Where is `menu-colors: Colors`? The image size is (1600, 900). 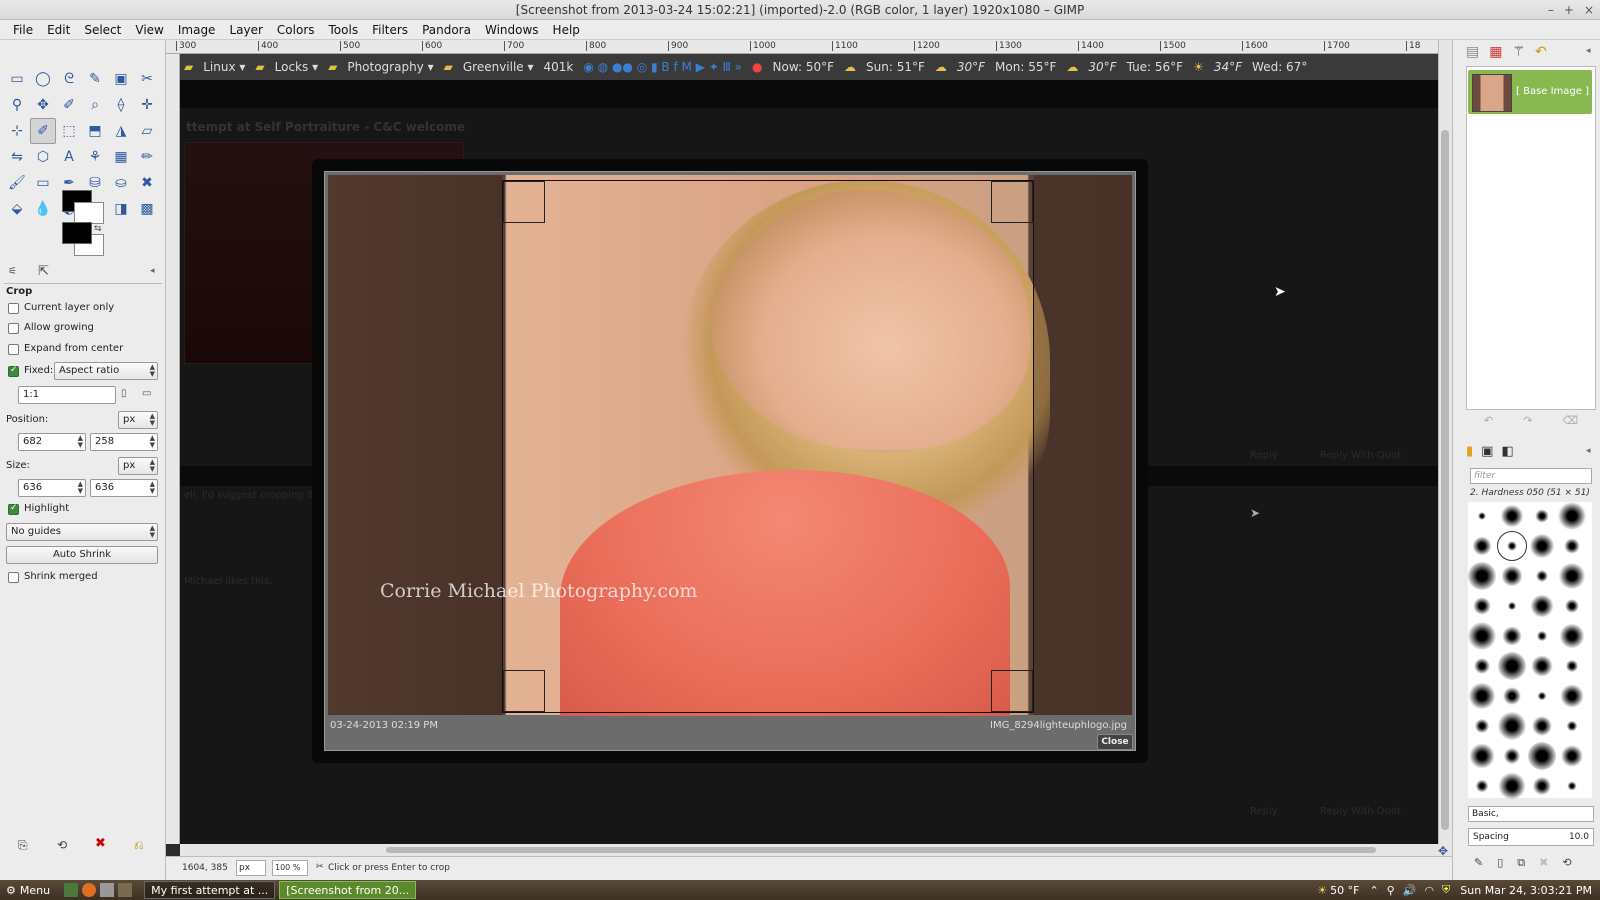
menu-colors: Colors is located at coordinates (296, 30).